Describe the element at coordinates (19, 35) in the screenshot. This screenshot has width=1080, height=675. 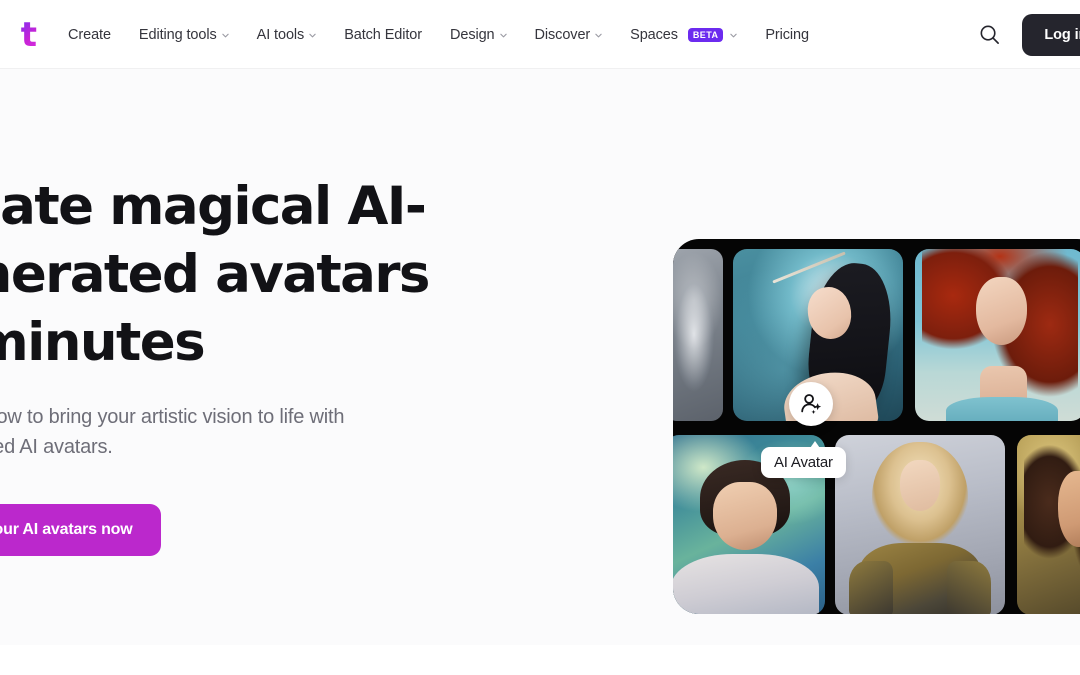
I see `picsart-logo: t` at that location.